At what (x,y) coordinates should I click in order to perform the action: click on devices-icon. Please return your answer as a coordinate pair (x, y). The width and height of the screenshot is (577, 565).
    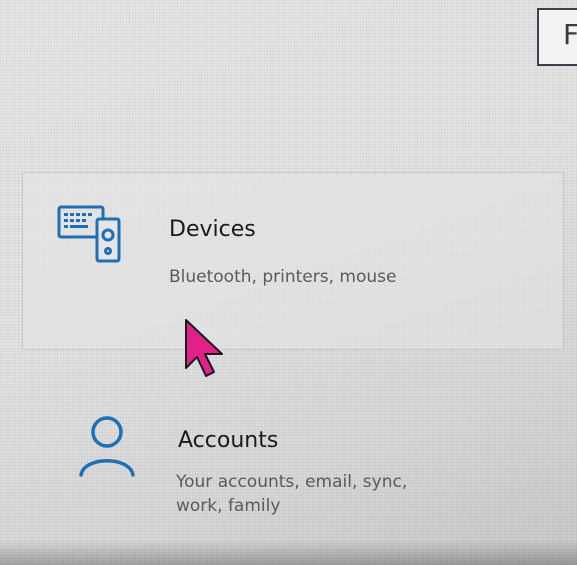
    Looking at the image, I should click on (89, 234).